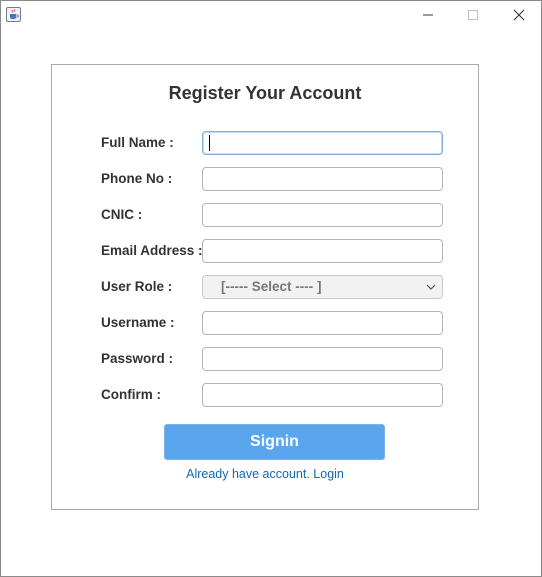 Image resolution: width=542 pixels, height=577 pixels. I want to click on close-icon, so click(519, 15).